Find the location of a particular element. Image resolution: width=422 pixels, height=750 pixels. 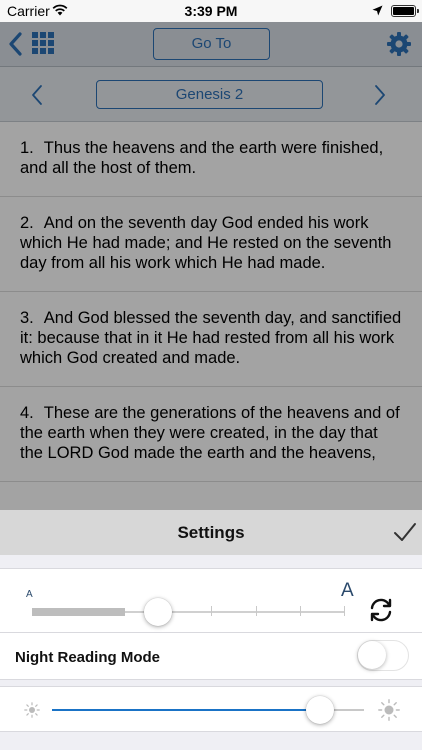

battery-icon is located at coordinates (405, 11).